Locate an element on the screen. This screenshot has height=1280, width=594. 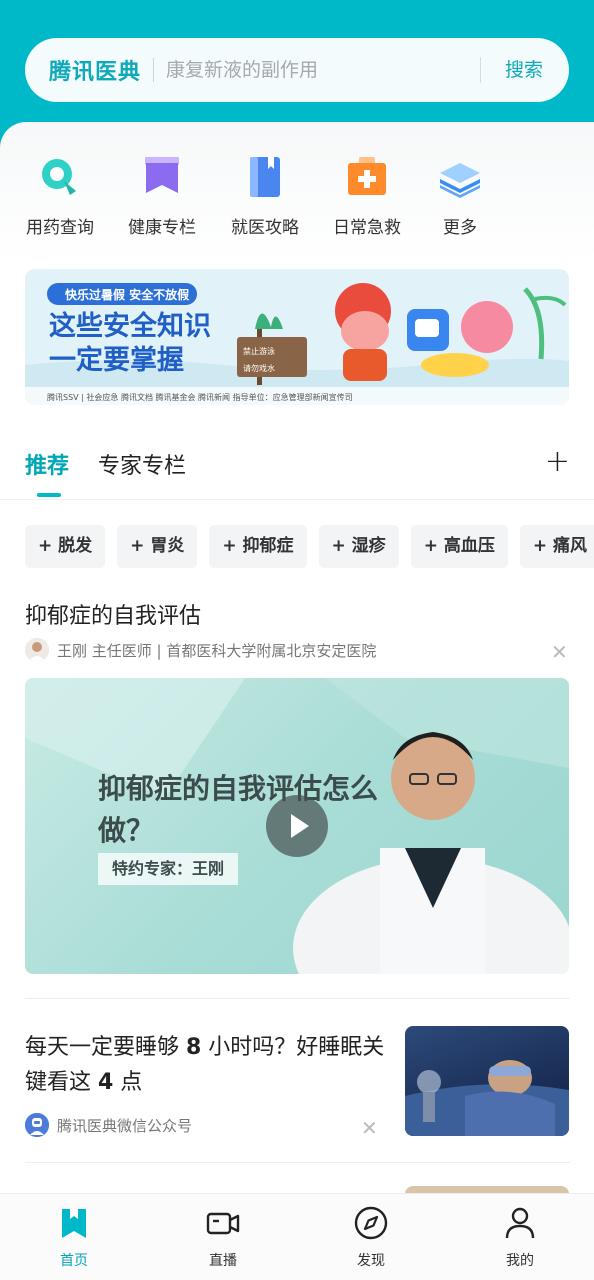
nav-label: 我的 is located at coordinates (520, 1261).